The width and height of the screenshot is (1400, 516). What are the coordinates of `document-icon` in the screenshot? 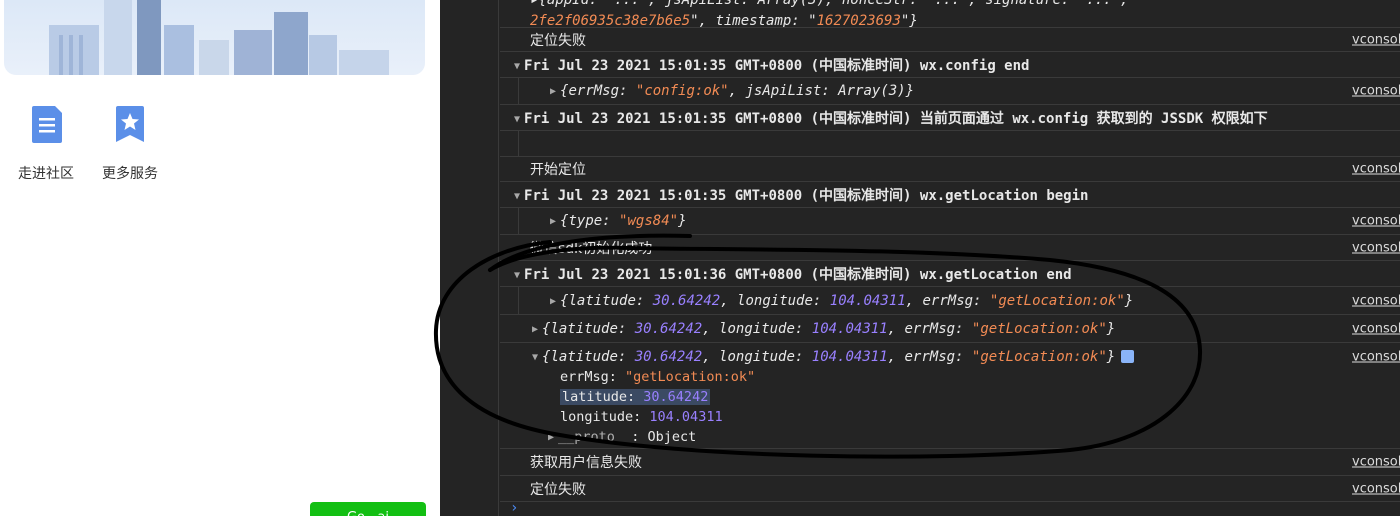 It's located at (46, 125).